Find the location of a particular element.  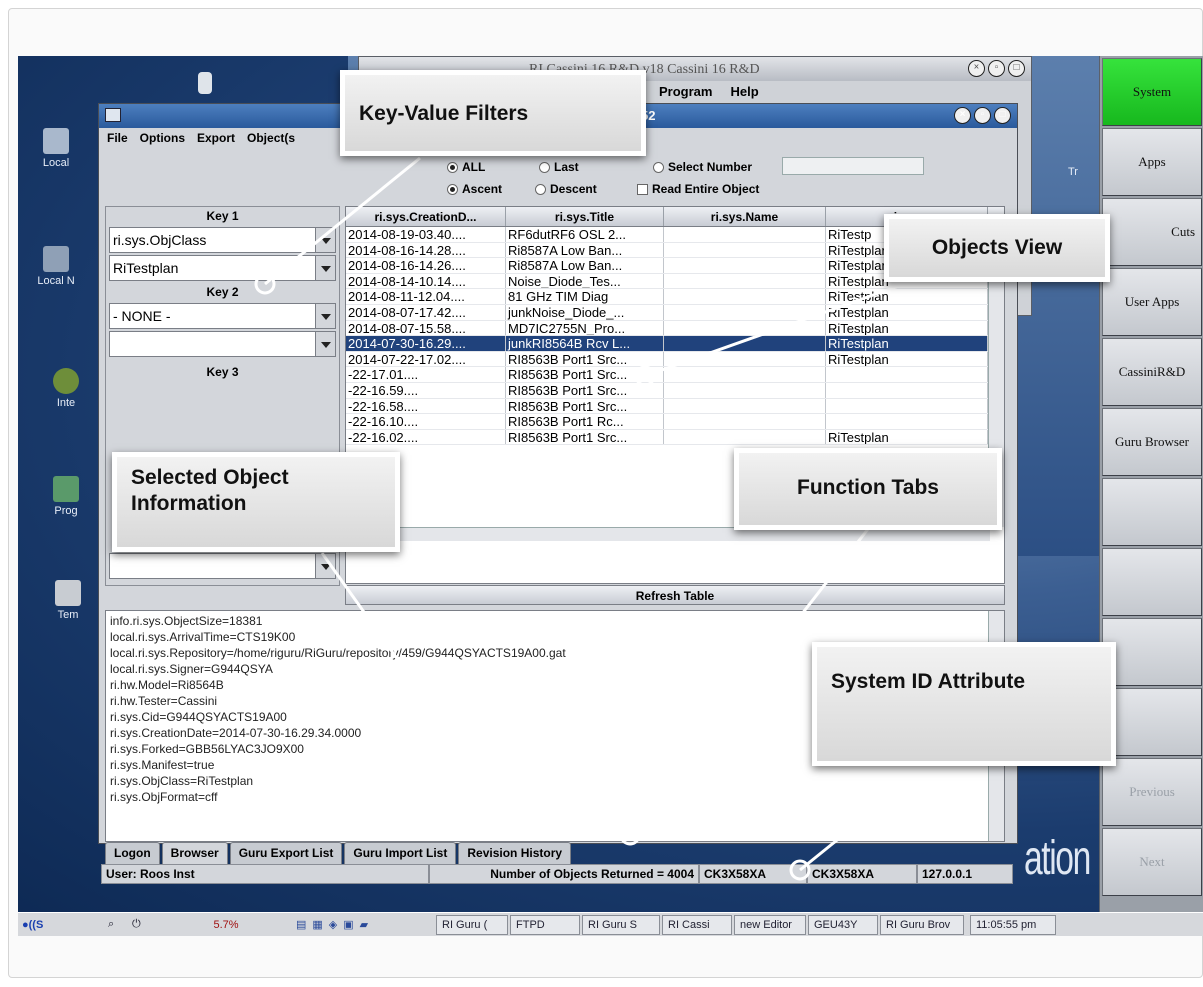

leader-objects-view is located at coordinates (777, 329).